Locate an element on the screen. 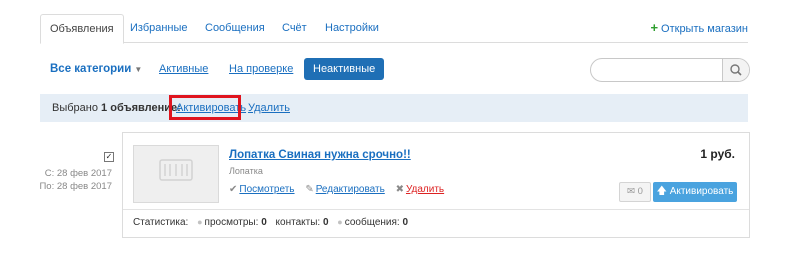  placeholder-image-icon is located at coordinates (176, 170).